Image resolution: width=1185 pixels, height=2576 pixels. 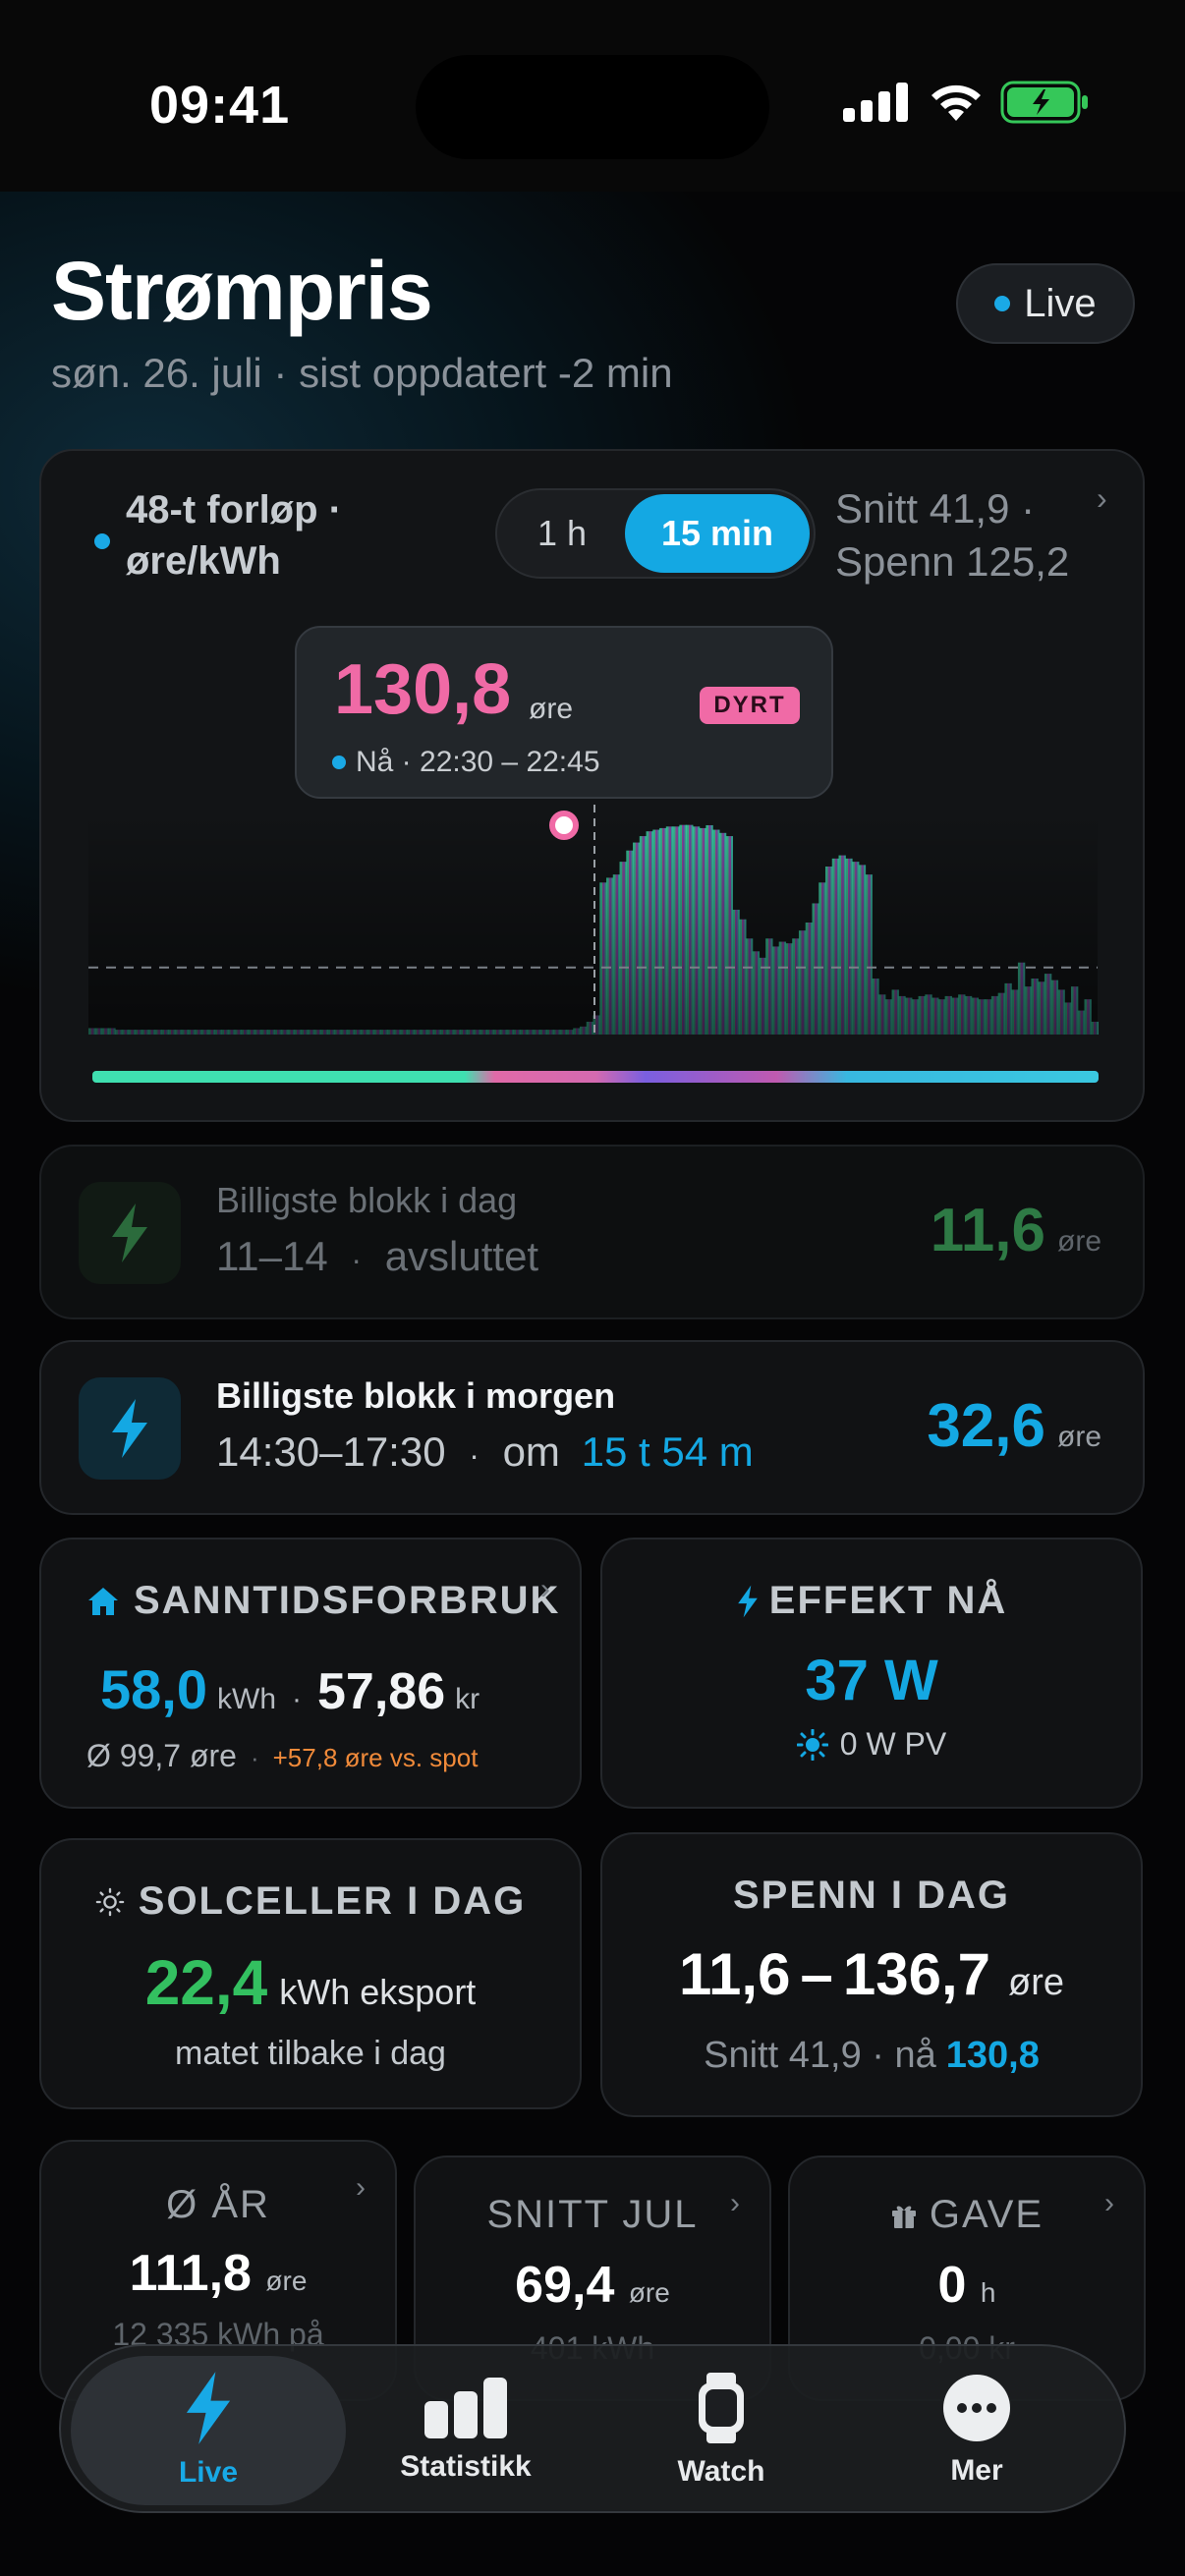 I want to click on tab-watch: Watch, so click(x=722, y=2430).